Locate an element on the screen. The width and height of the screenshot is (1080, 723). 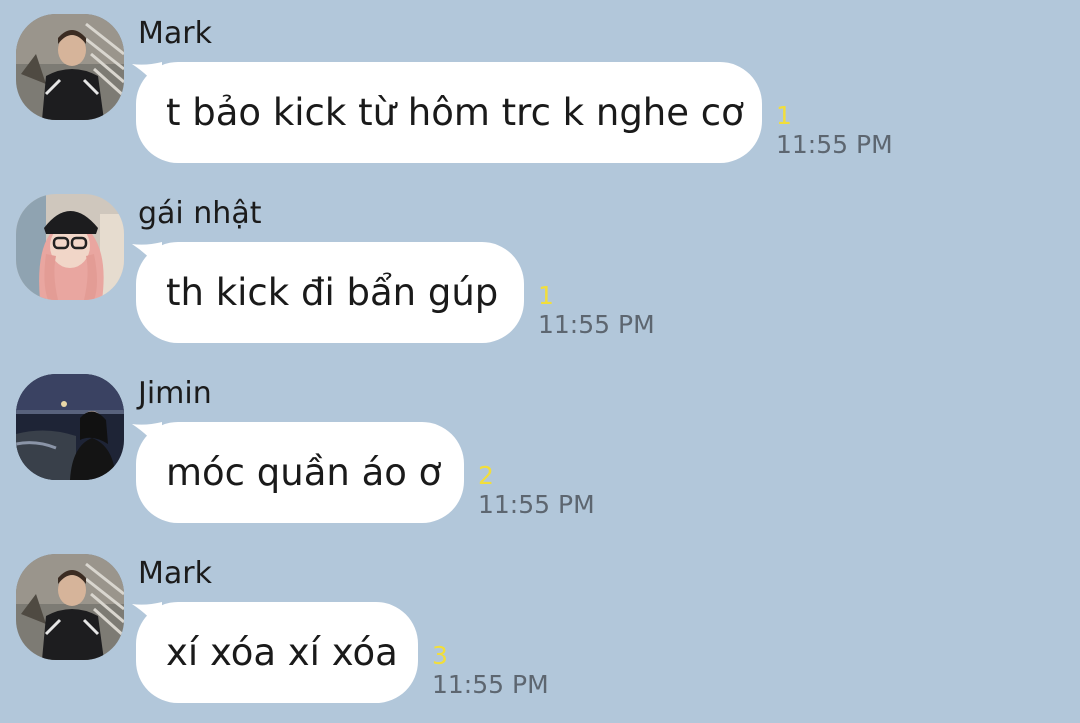
message-bubble: t bảo kick từ hôm trc k nghe cơ is located at coordinates (447, 112).